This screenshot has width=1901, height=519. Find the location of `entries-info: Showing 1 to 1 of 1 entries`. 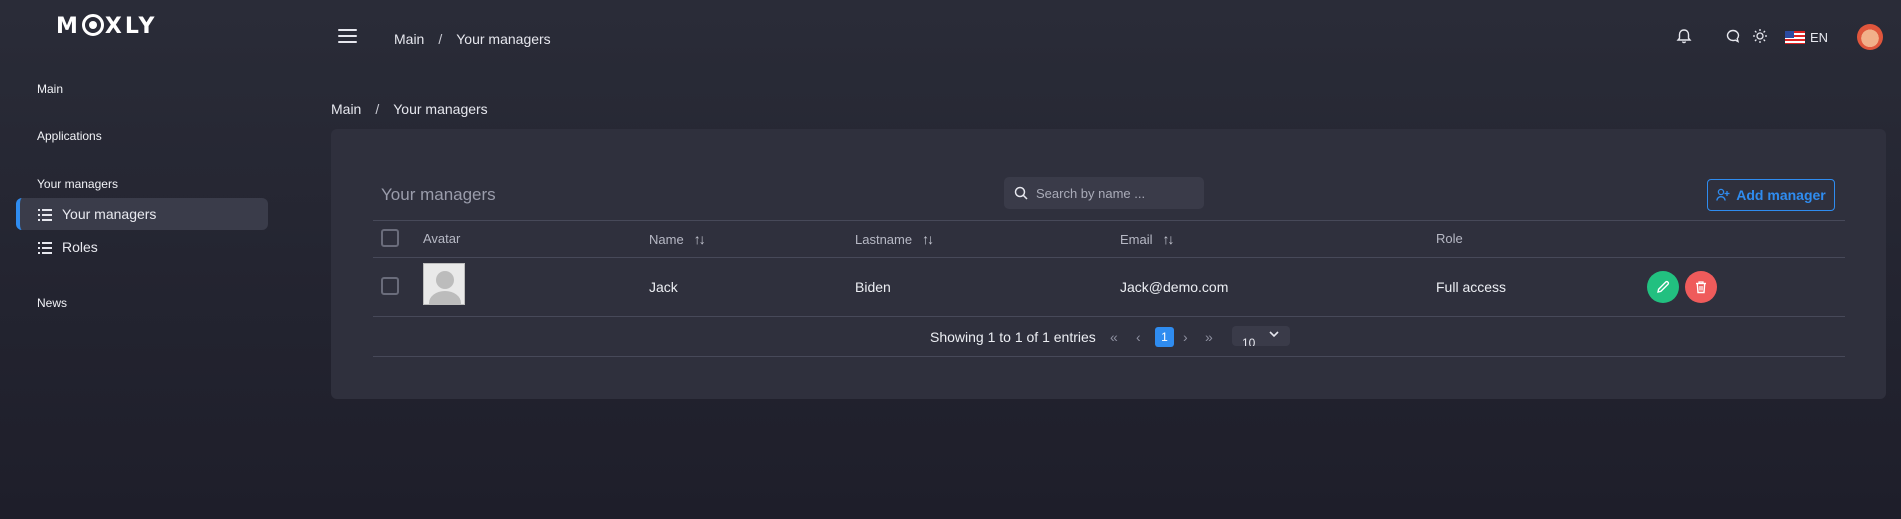

entries-info: Showing 1 to 1 of 1 entries is located at coordinates (1013, 337).